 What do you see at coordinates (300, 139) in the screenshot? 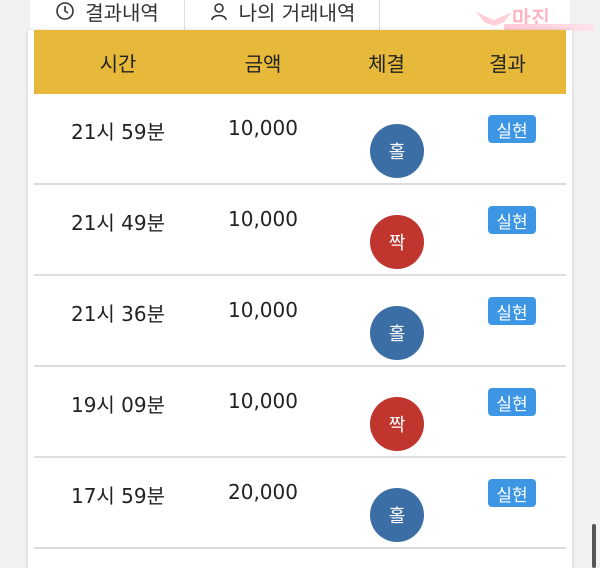
I see `table-row: 21시 59분 10,000 홀 실현` at bounding box center [300, 139].